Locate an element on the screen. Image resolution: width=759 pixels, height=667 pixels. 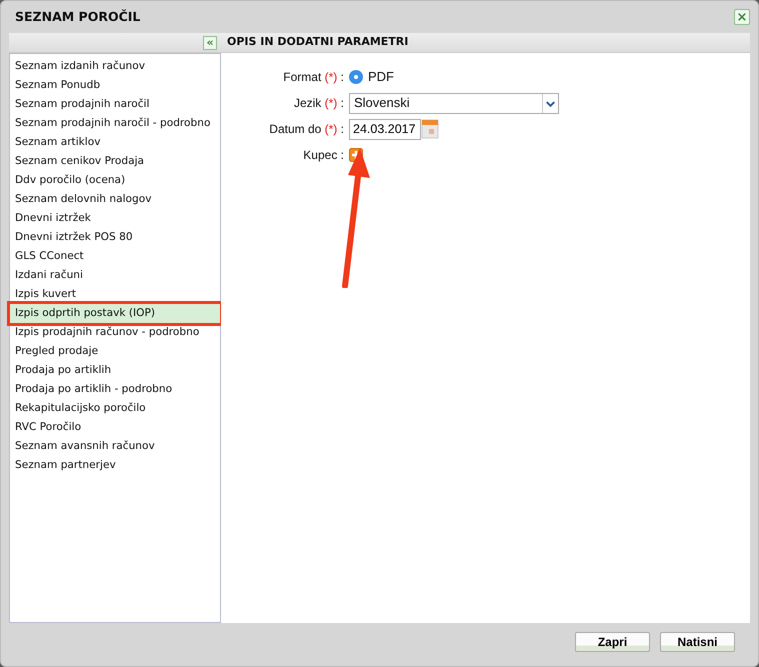
report-list-item: Izpis kuvert is located at coordinates (115, 294).